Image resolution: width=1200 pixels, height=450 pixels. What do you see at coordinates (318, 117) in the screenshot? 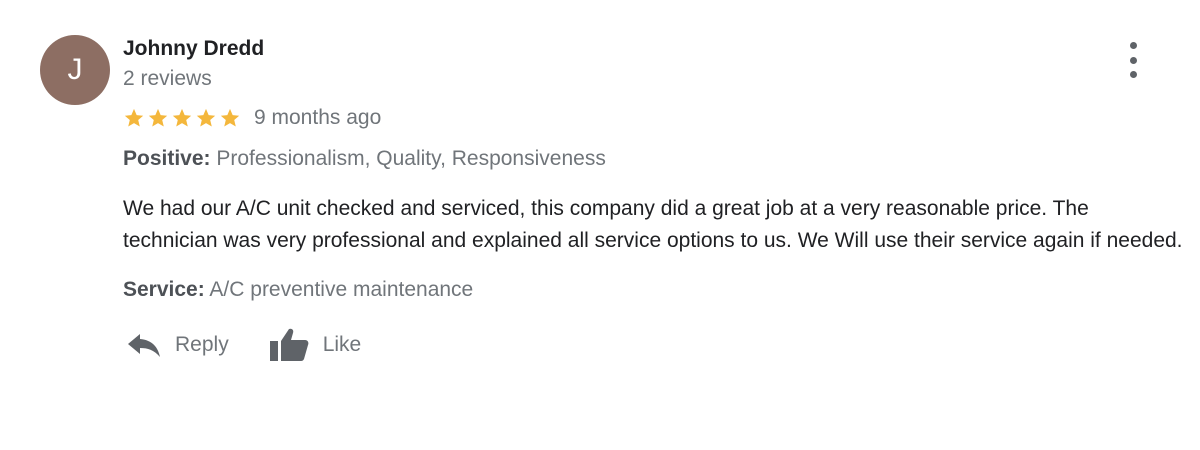
I see `review-date: 9 months ago` at bounding box center [318, 117].